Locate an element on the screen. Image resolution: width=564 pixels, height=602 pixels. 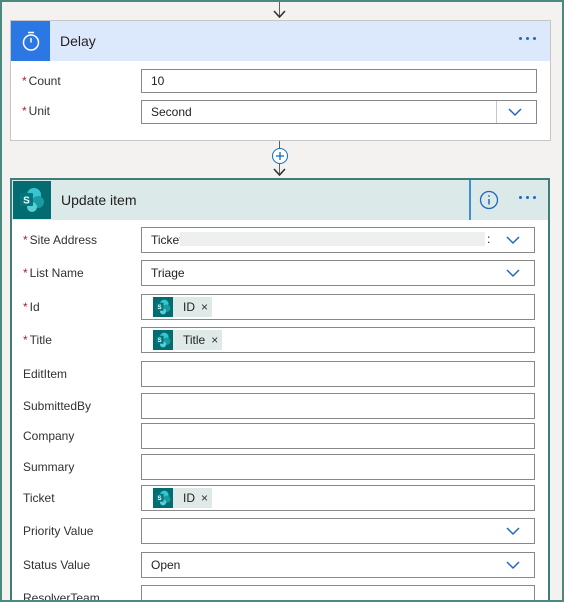
ticket-field-row: Ticket is located at coordinates (82, 498).